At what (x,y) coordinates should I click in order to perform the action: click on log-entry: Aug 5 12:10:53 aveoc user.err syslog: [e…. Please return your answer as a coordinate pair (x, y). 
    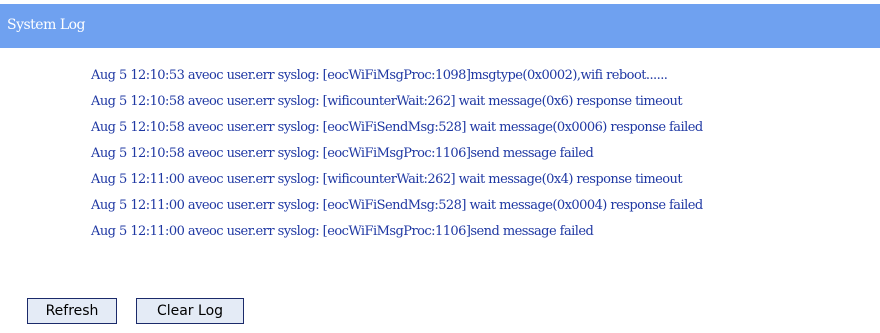
    Looking at the image, I should click on (379, 75).